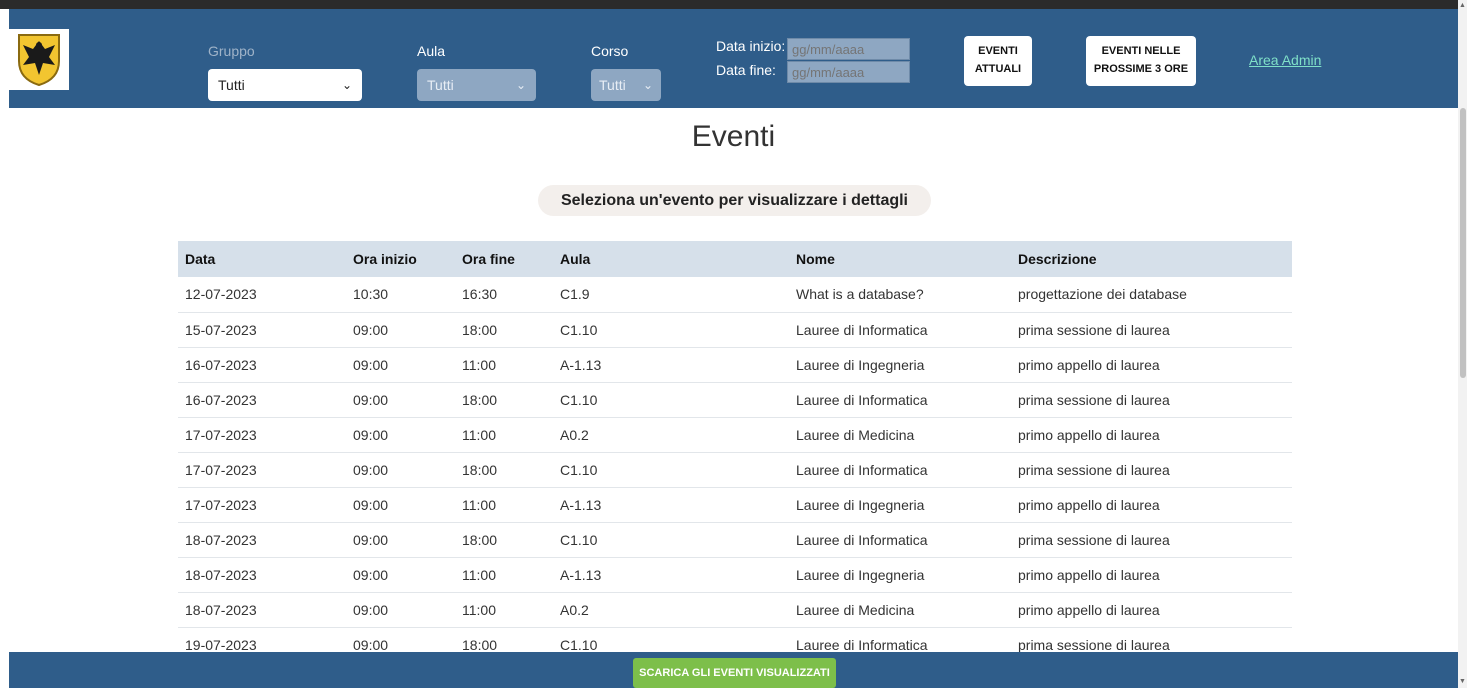 This screenshot has height=688, width=1467. What do you see at coordinates (1141, 69) in the screenshot?
I see `prossime-line-2: PROSSIME 3 ORE` at bounding box center [1141, 69].